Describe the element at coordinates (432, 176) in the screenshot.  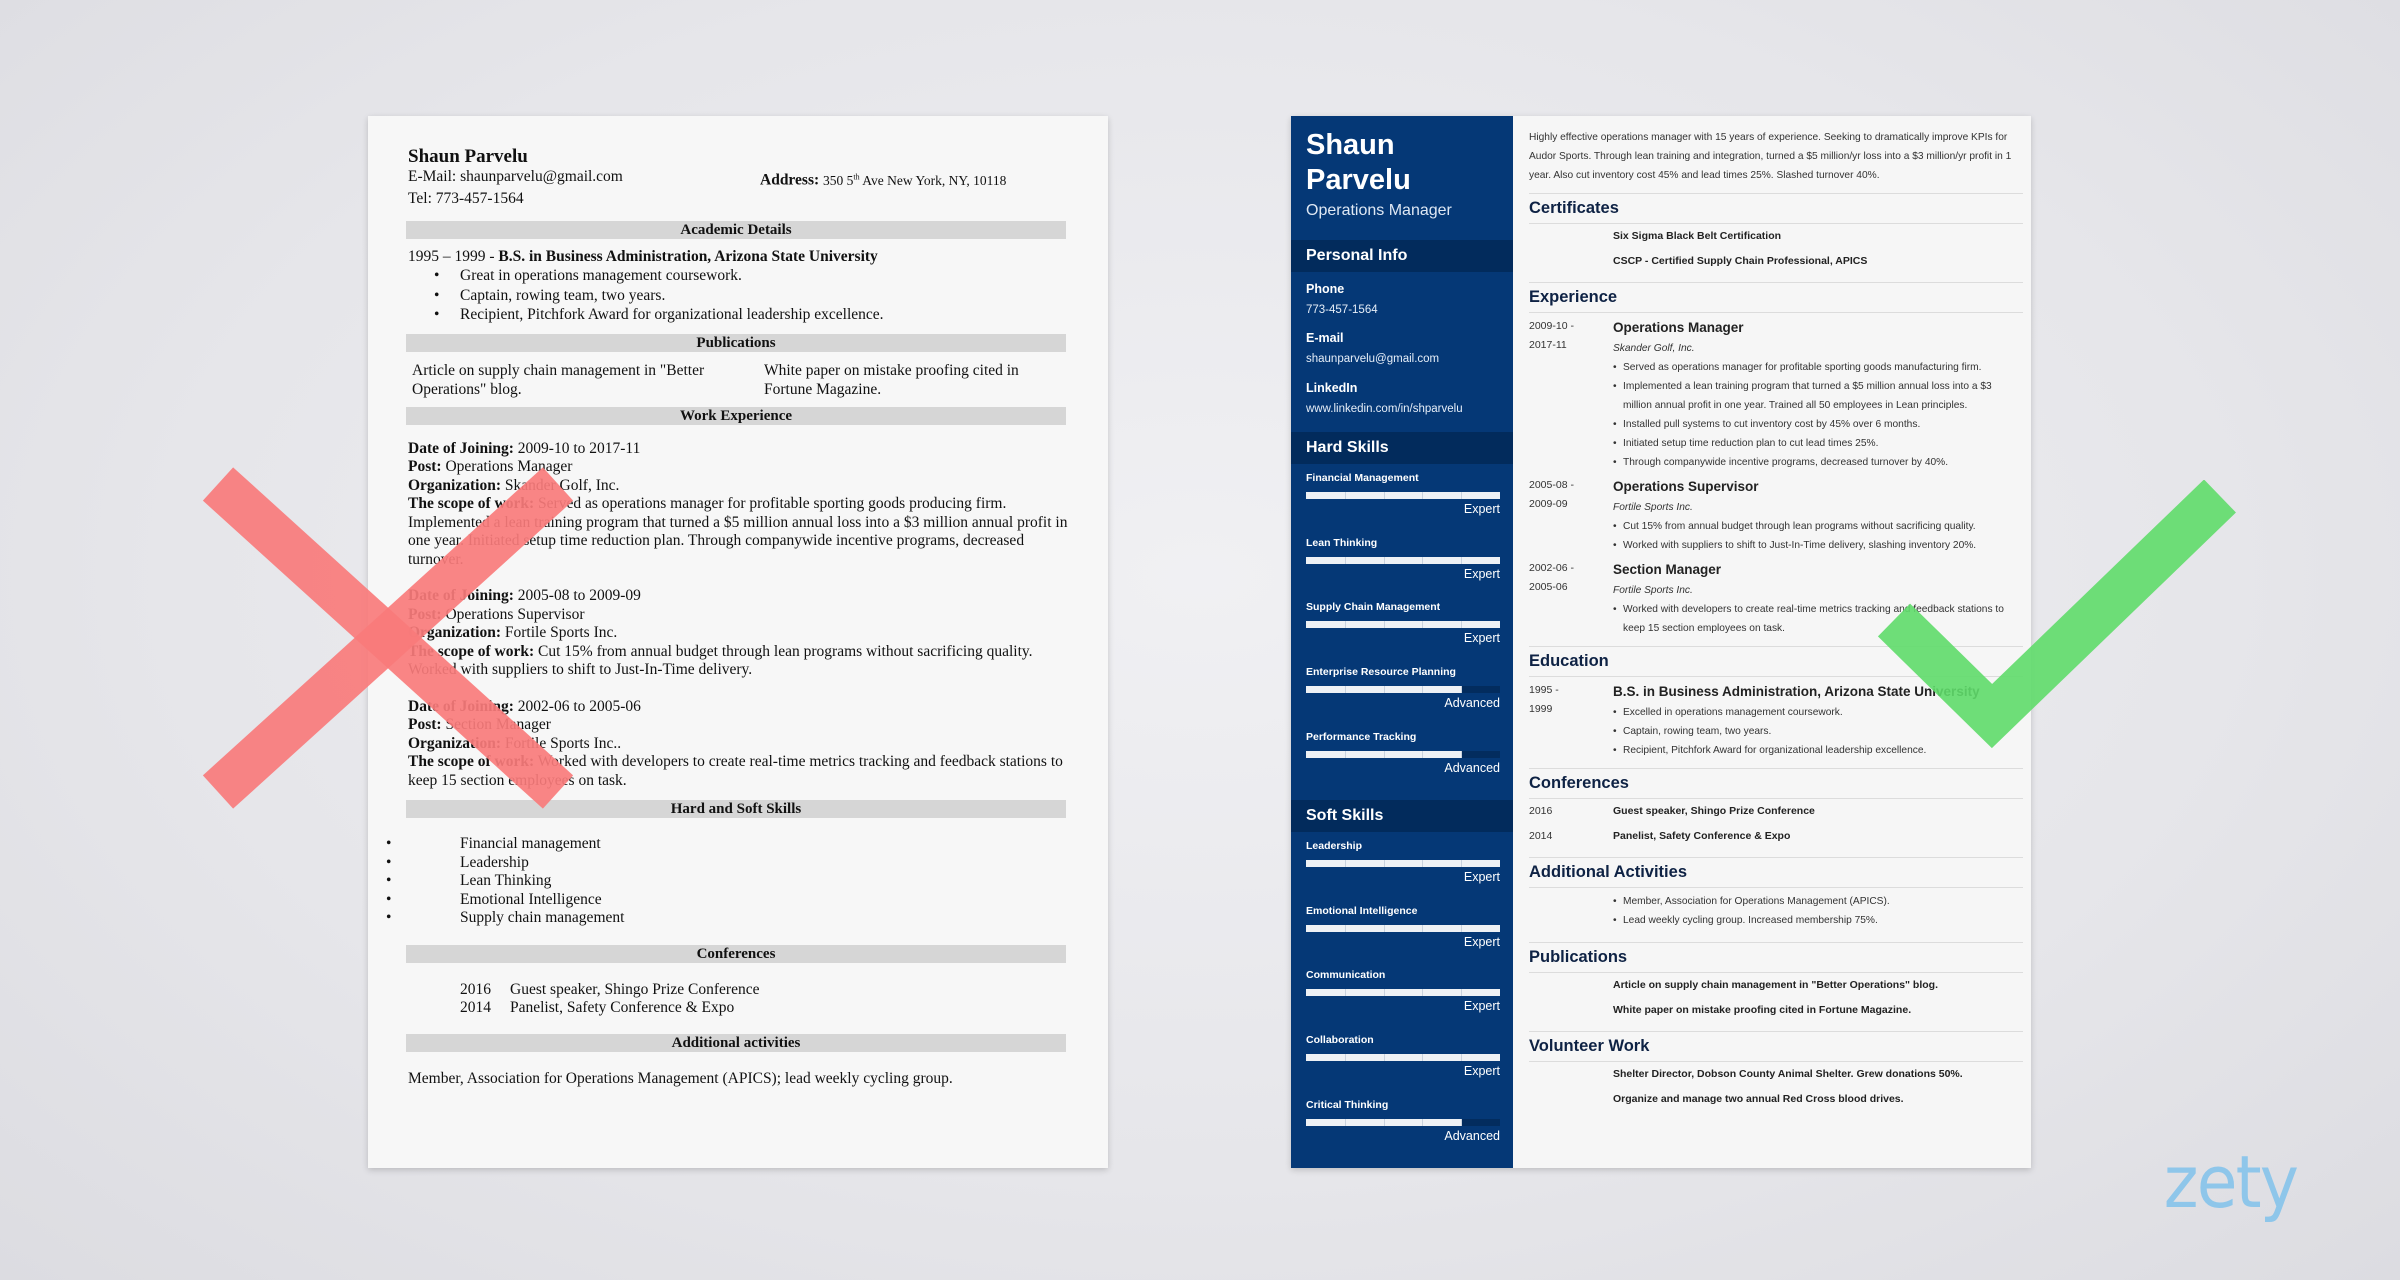
I see `email-label: E-Mail:` at that location.